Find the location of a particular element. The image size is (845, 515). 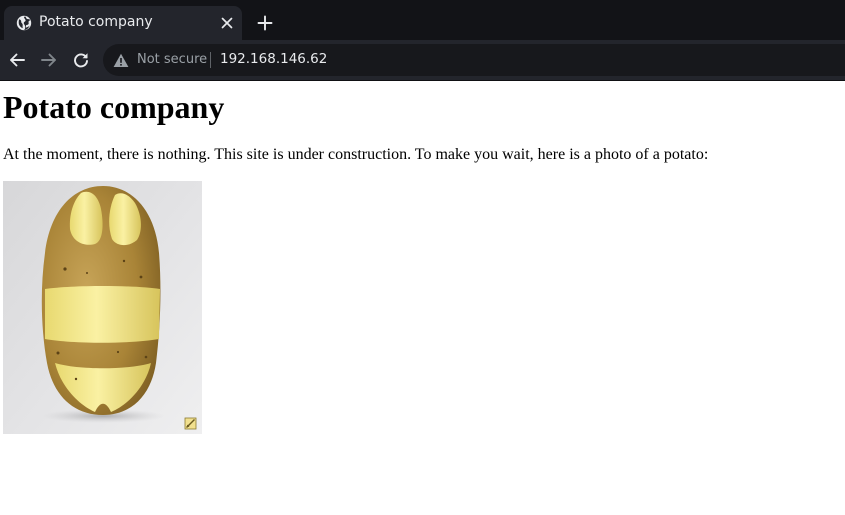

arrow-right-icon is located at coordinates (49, 60).